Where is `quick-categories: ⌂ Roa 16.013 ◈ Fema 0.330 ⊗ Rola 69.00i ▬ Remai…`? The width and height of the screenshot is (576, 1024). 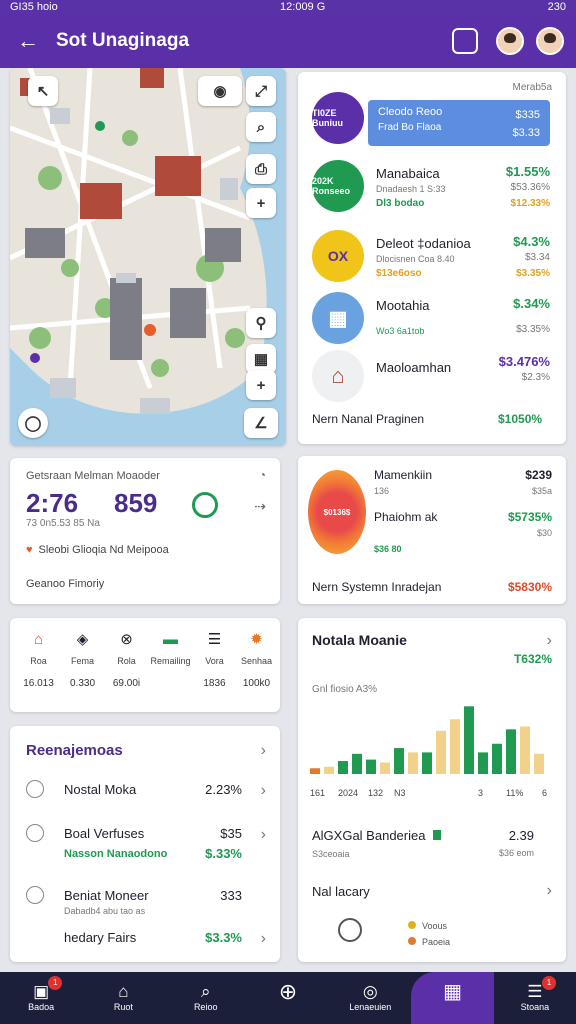
quick-categories: ⌂ Roa 16.013 ◈ Fema 0.330 ⊗ Rola 69.00i ▬ Remai… is located at coordinates (145, 665).